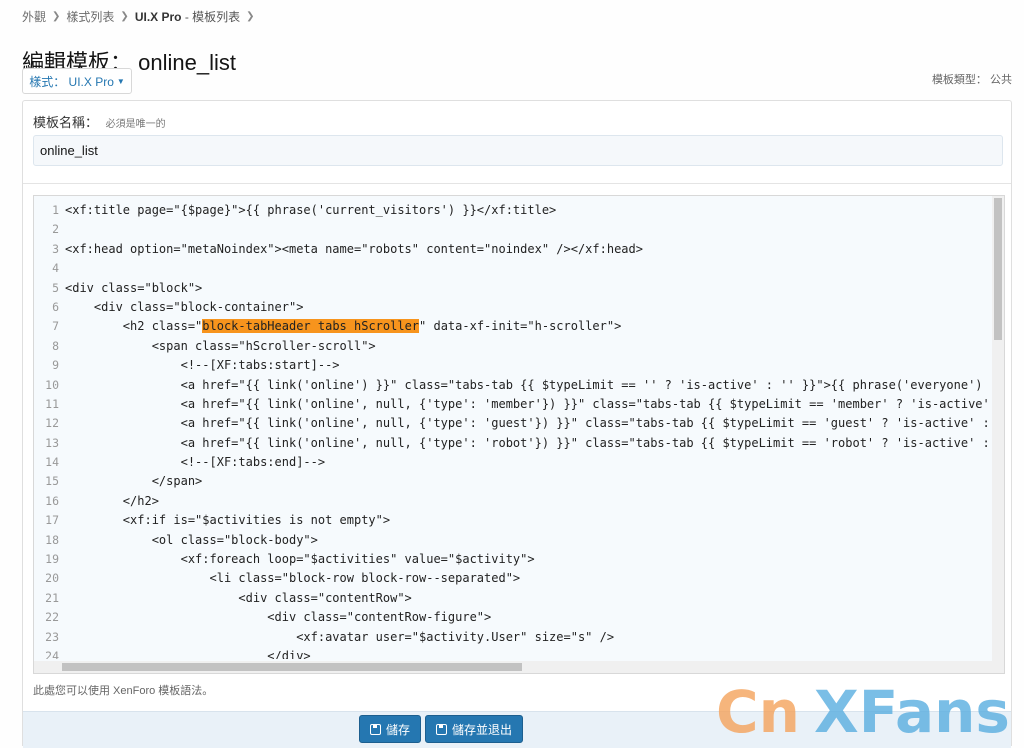 This screenshot has width=1024, height=748. What do you see at coordinates (52, 636) in the screenshot?
I see `line-number: 23` at bounding box center [52, 636].